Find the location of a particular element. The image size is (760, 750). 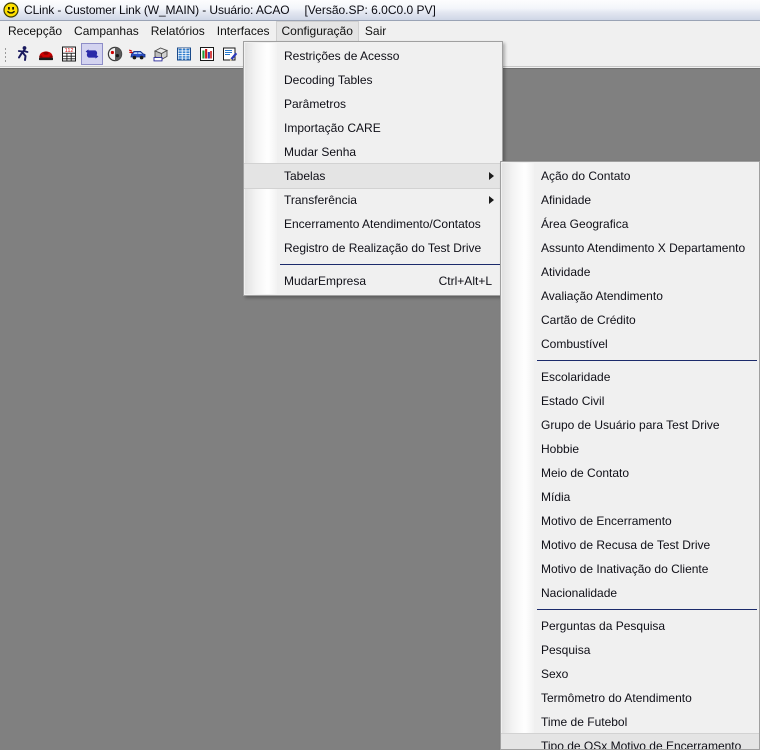

menu-item-label: Restrições de Acesso is located at coordinates (342, 56).